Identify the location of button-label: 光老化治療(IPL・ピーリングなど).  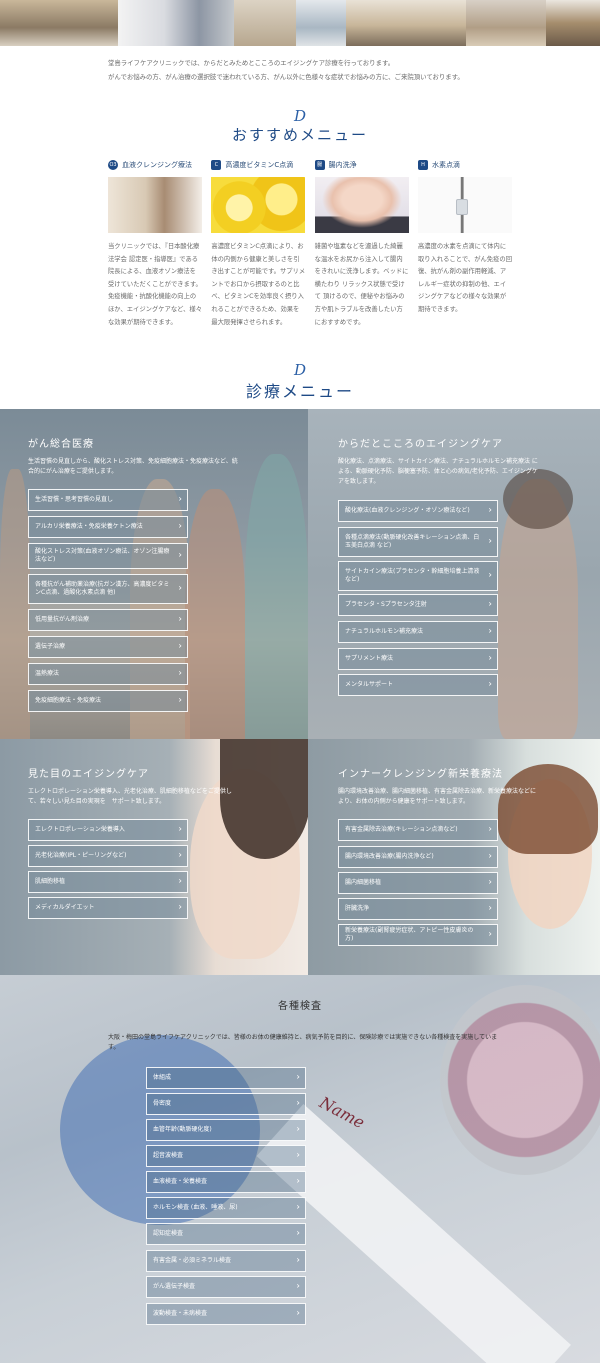
(81, 855).